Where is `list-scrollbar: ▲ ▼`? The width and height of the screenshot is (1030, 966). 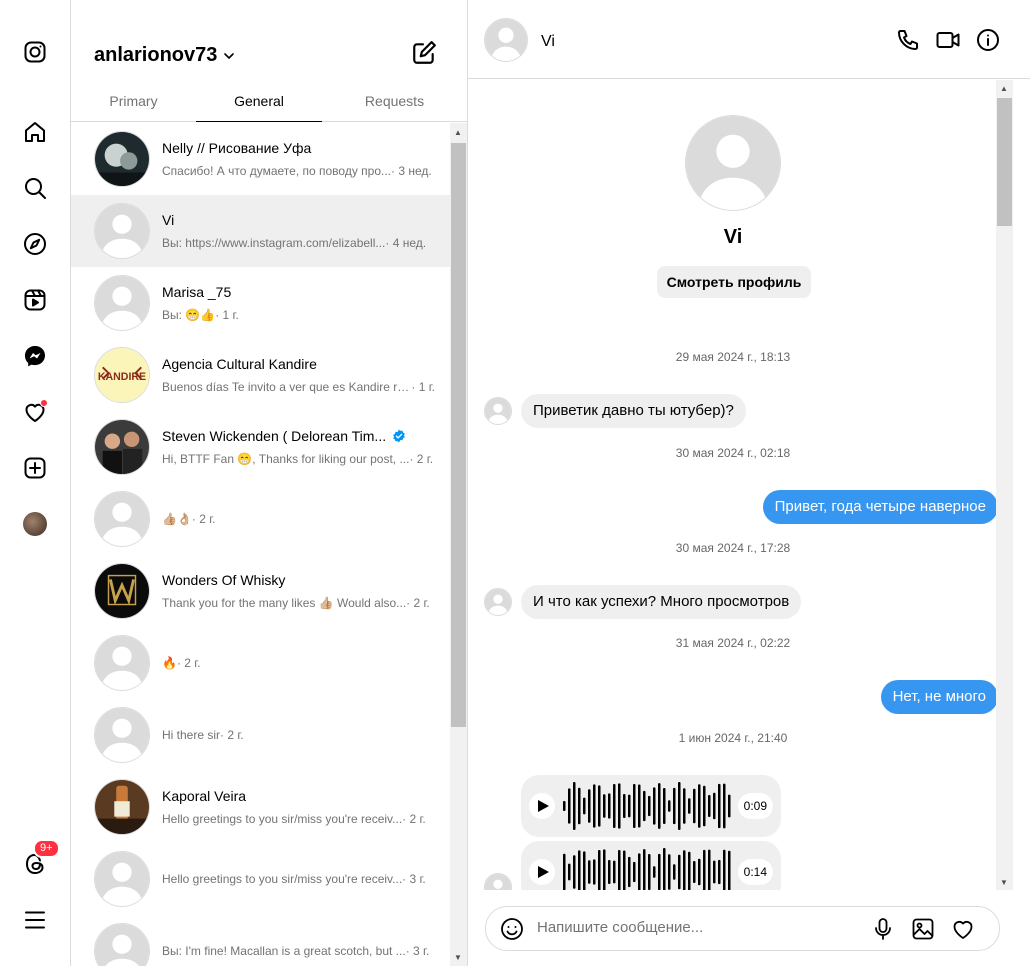 list-scrollbar: ▲ ▼ is located at coordinates (458, 544).